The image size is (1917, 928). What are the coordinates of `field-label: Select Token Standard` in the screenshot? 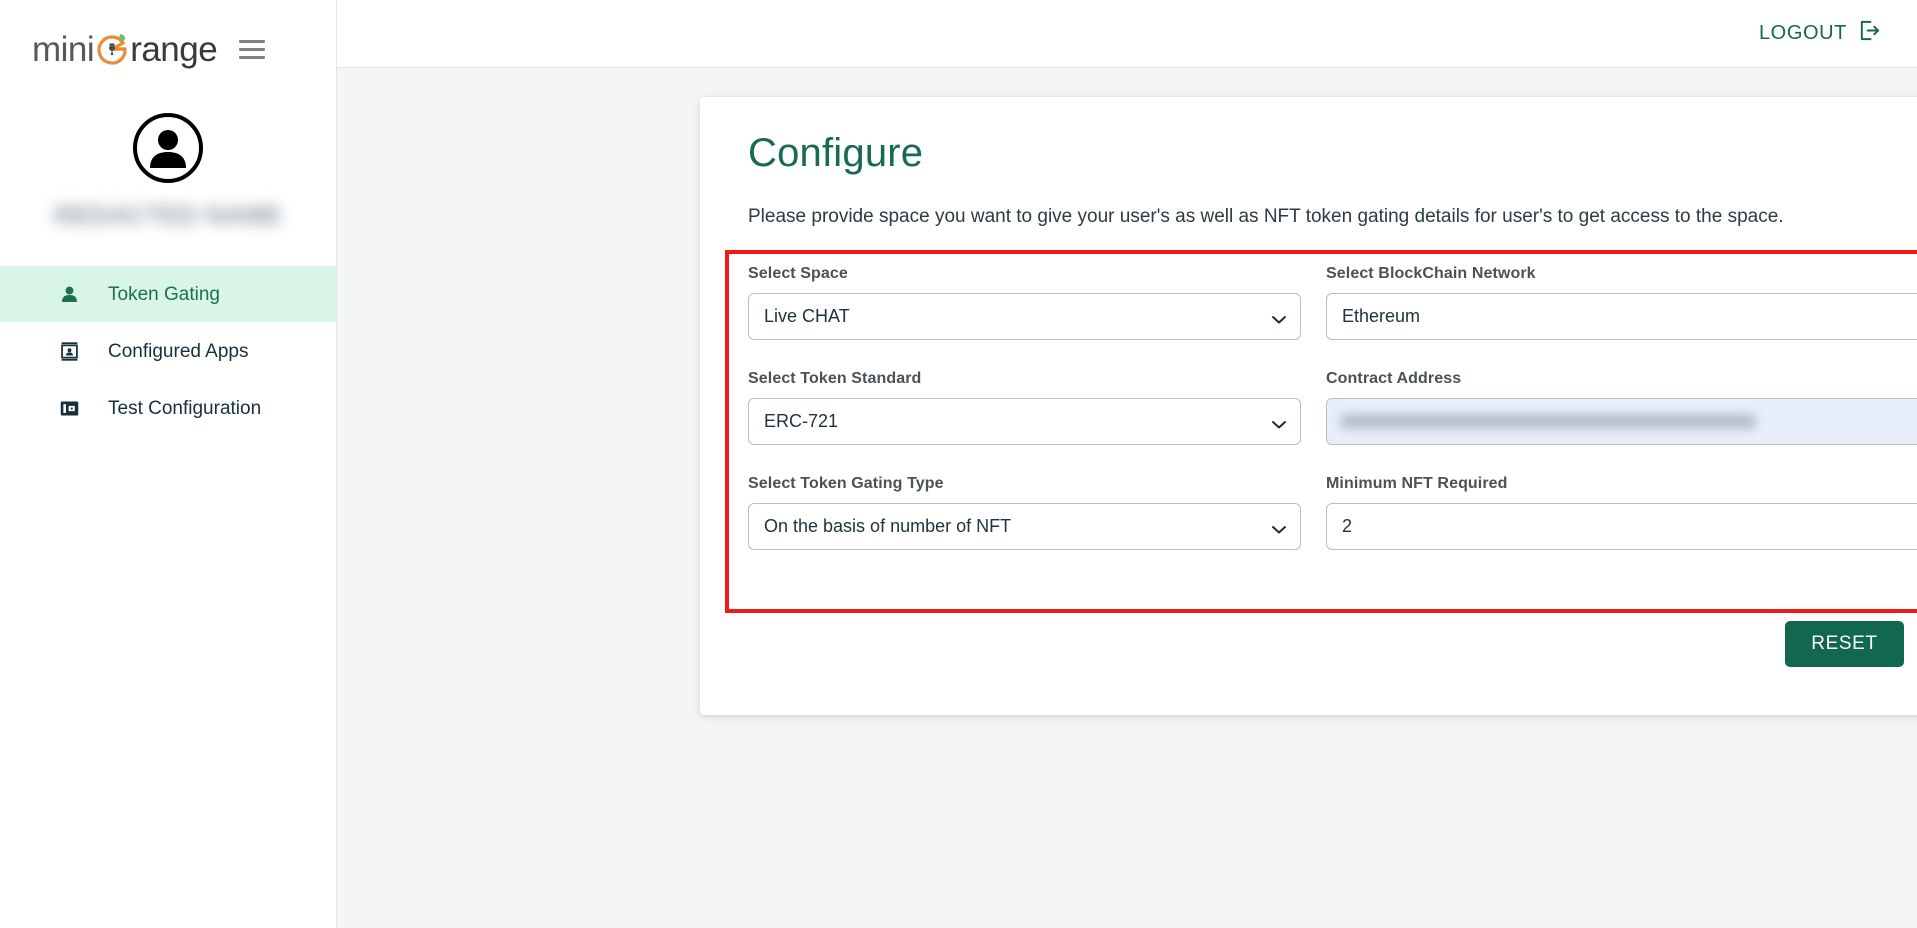 It's located at (835, 378).